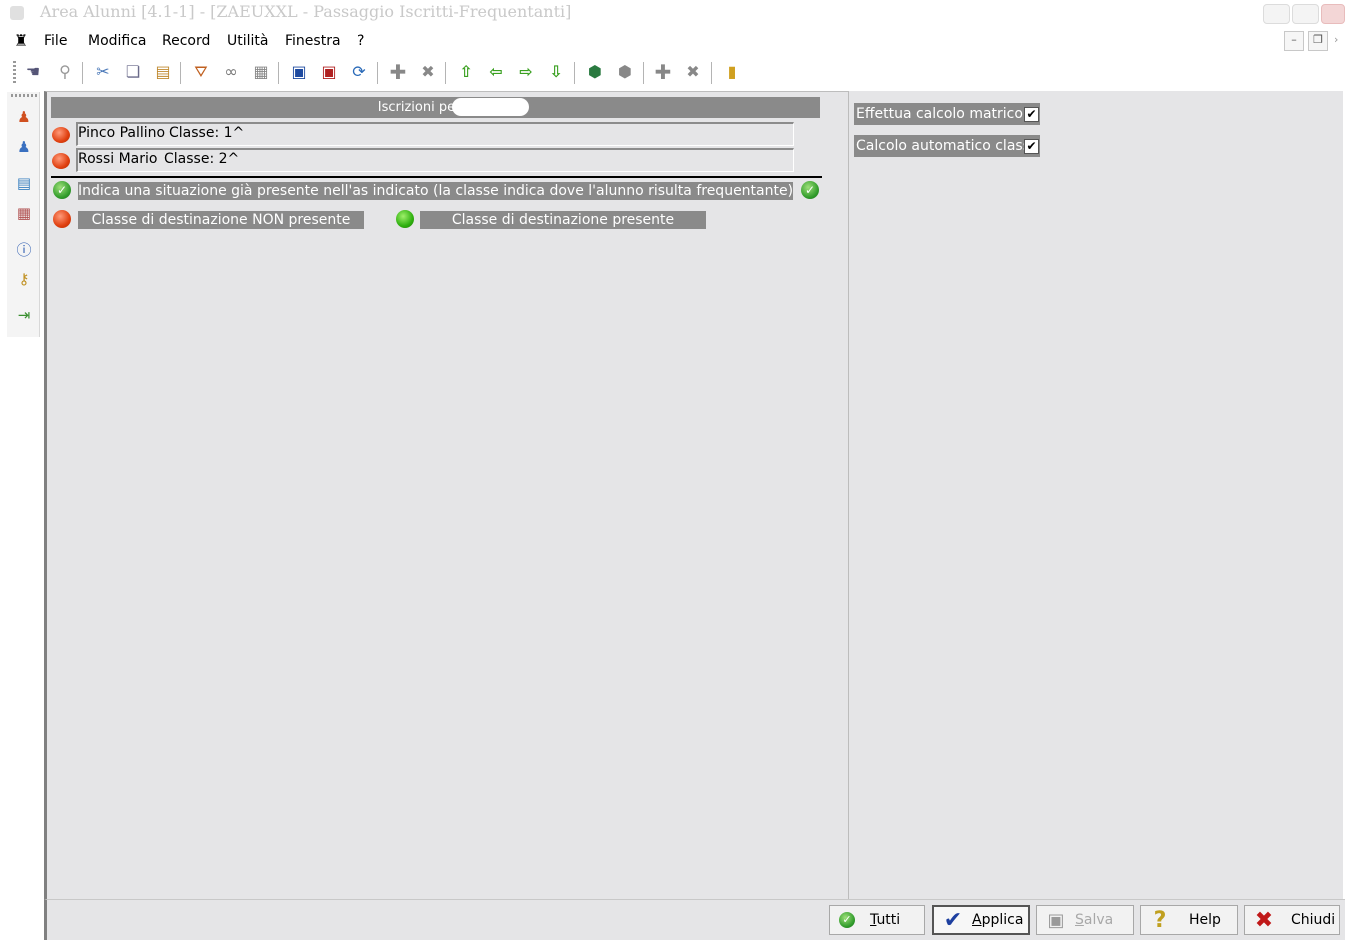 The width and height of the screenshot is (1350, 941). Describe the element at coordinates (313, 41) in the screenshot. I see `menu-finestra: Finestra` at that location.